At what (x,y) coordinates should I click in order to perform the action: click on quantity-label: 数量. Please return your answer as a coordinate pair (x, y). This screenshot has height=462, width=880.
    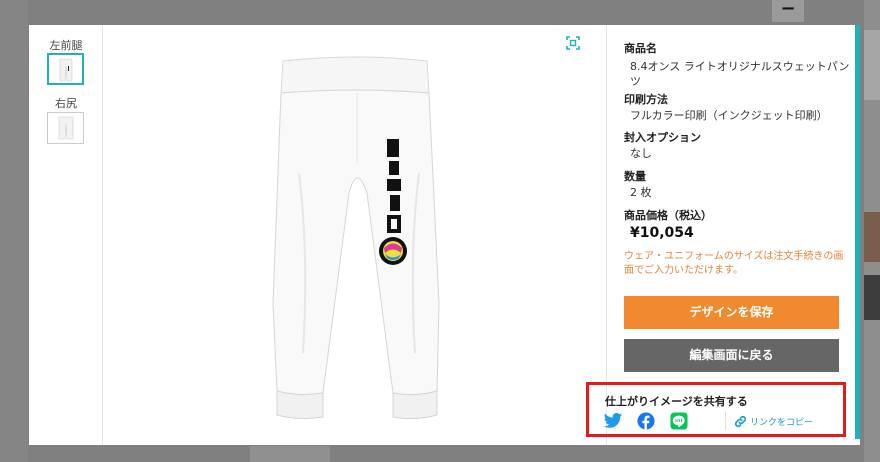
    Looking at the image, I should click on (635, 176).